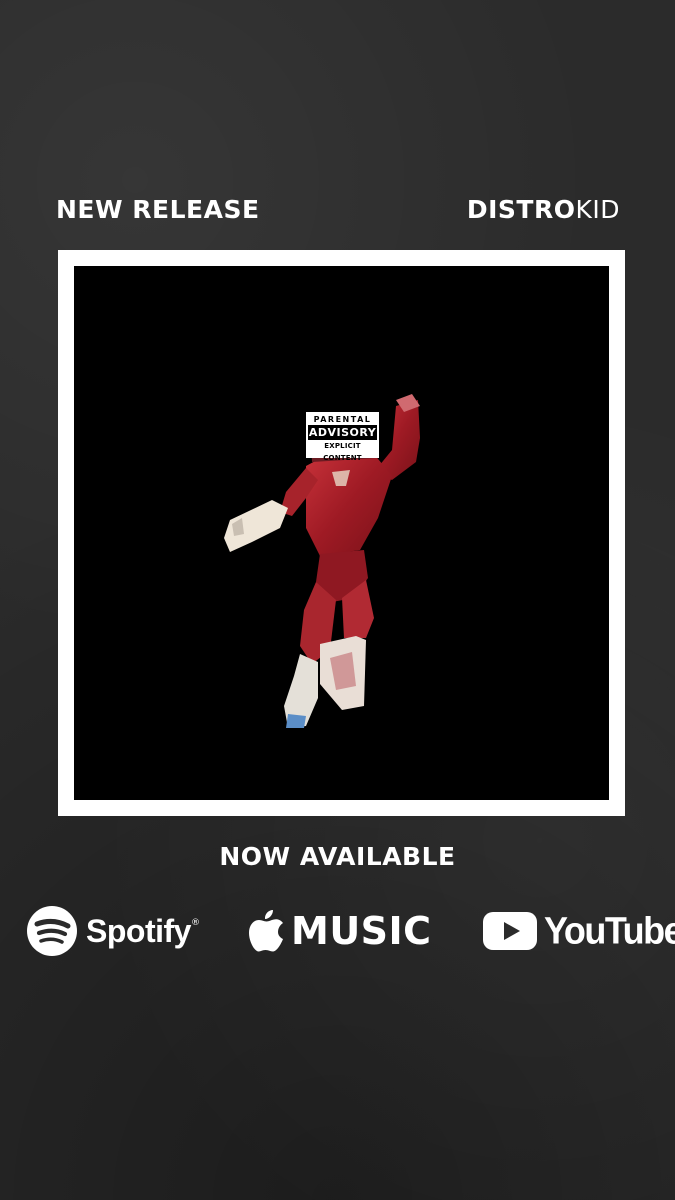 The height and width of the screenshot is (1200, 675). Describe the element at coordinates (266, 931) in the screenshot. I see `apple-icon` at that location.